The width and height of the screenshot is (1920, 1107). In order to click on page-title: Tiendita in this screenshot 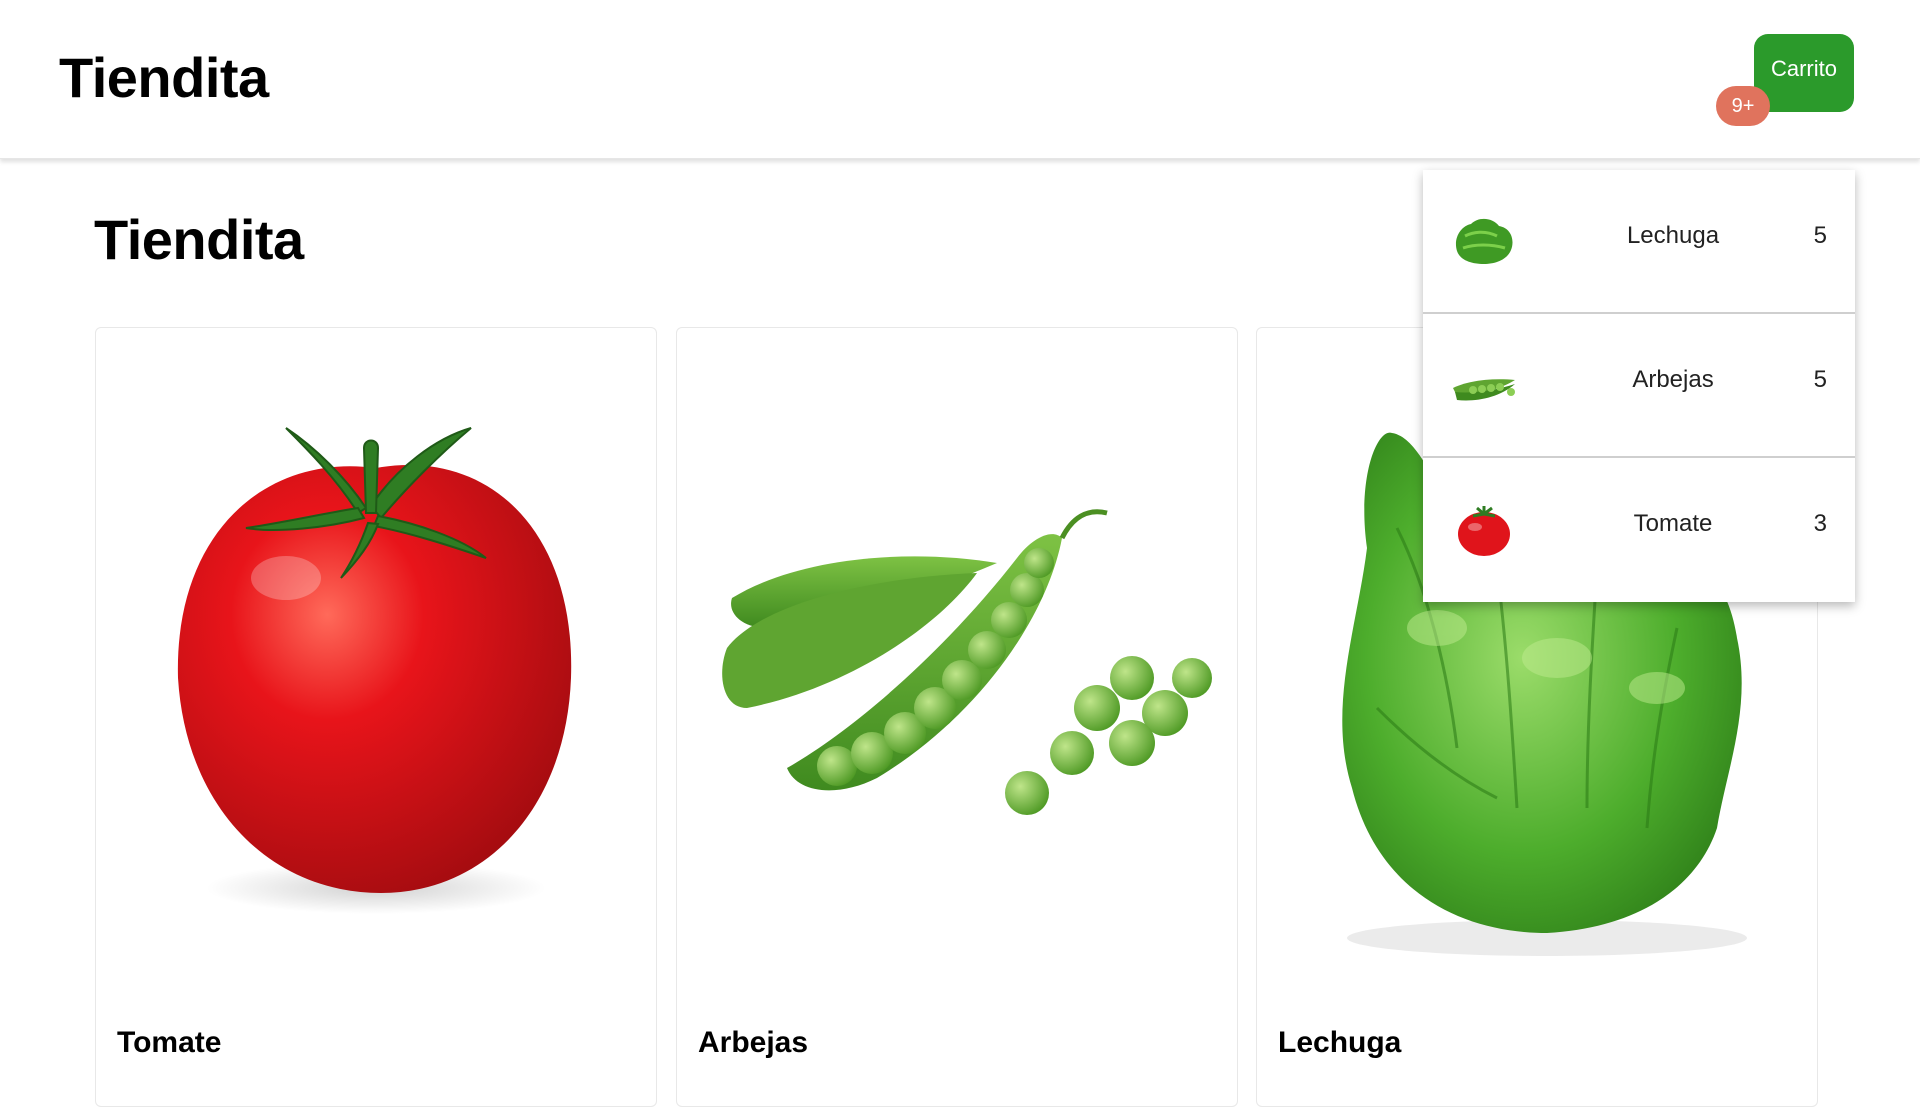, I will do `click(199, 239)`.